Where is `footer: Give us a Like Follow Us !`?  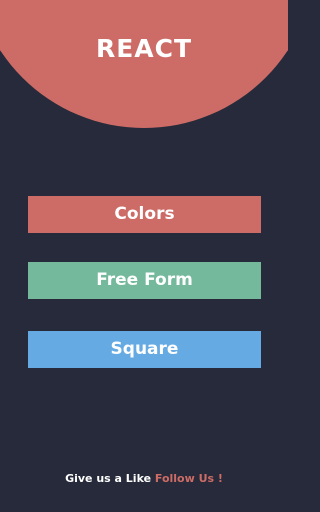 footer: Give us a Like Follow Us ! is located at coordinates (144, 478).